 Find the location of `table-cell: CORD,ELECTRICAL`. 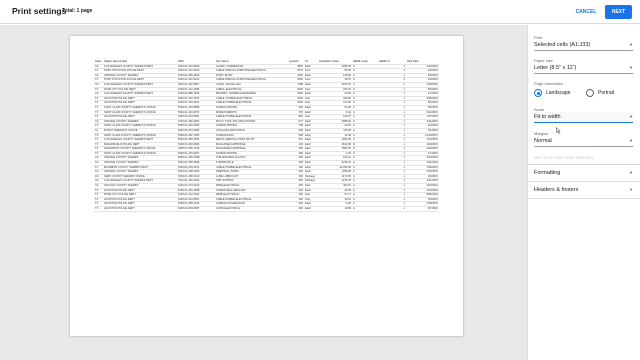

table-cell: CORD,ELECTRICAL is located at coordinates (251, 209).